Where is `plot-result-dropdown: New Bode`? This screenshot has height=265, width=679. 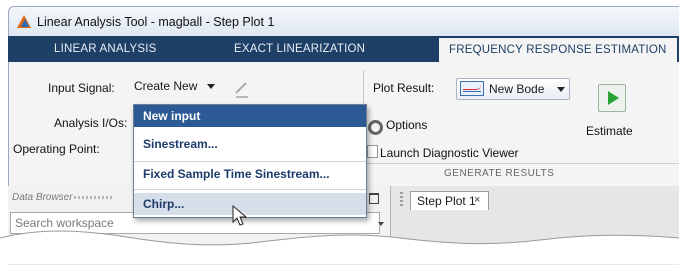 plot-result-dropdown: New Bode is located at coordinates (513, 89).